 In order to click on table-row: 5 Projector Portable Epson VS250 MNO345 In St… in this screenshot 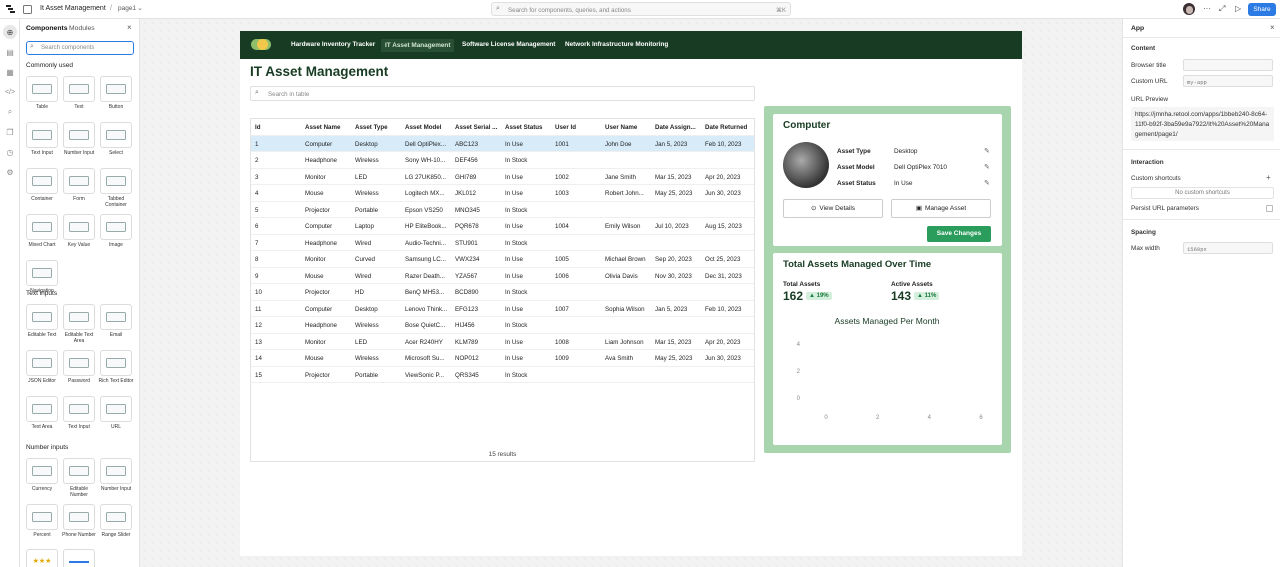, I will do `click(502, 210)`.